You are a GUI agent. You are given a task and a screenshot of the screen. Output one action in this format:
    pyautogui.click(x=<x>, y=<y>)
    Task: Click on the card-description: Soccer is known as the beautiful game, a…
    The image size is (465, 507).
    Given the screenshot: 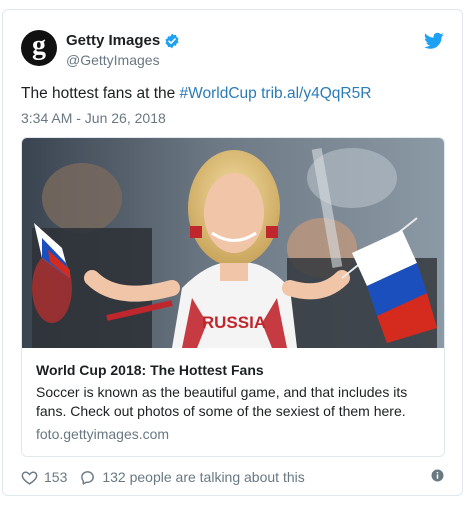 What is the action you would take?
    pyautogui.click(x=222, y=401)
    